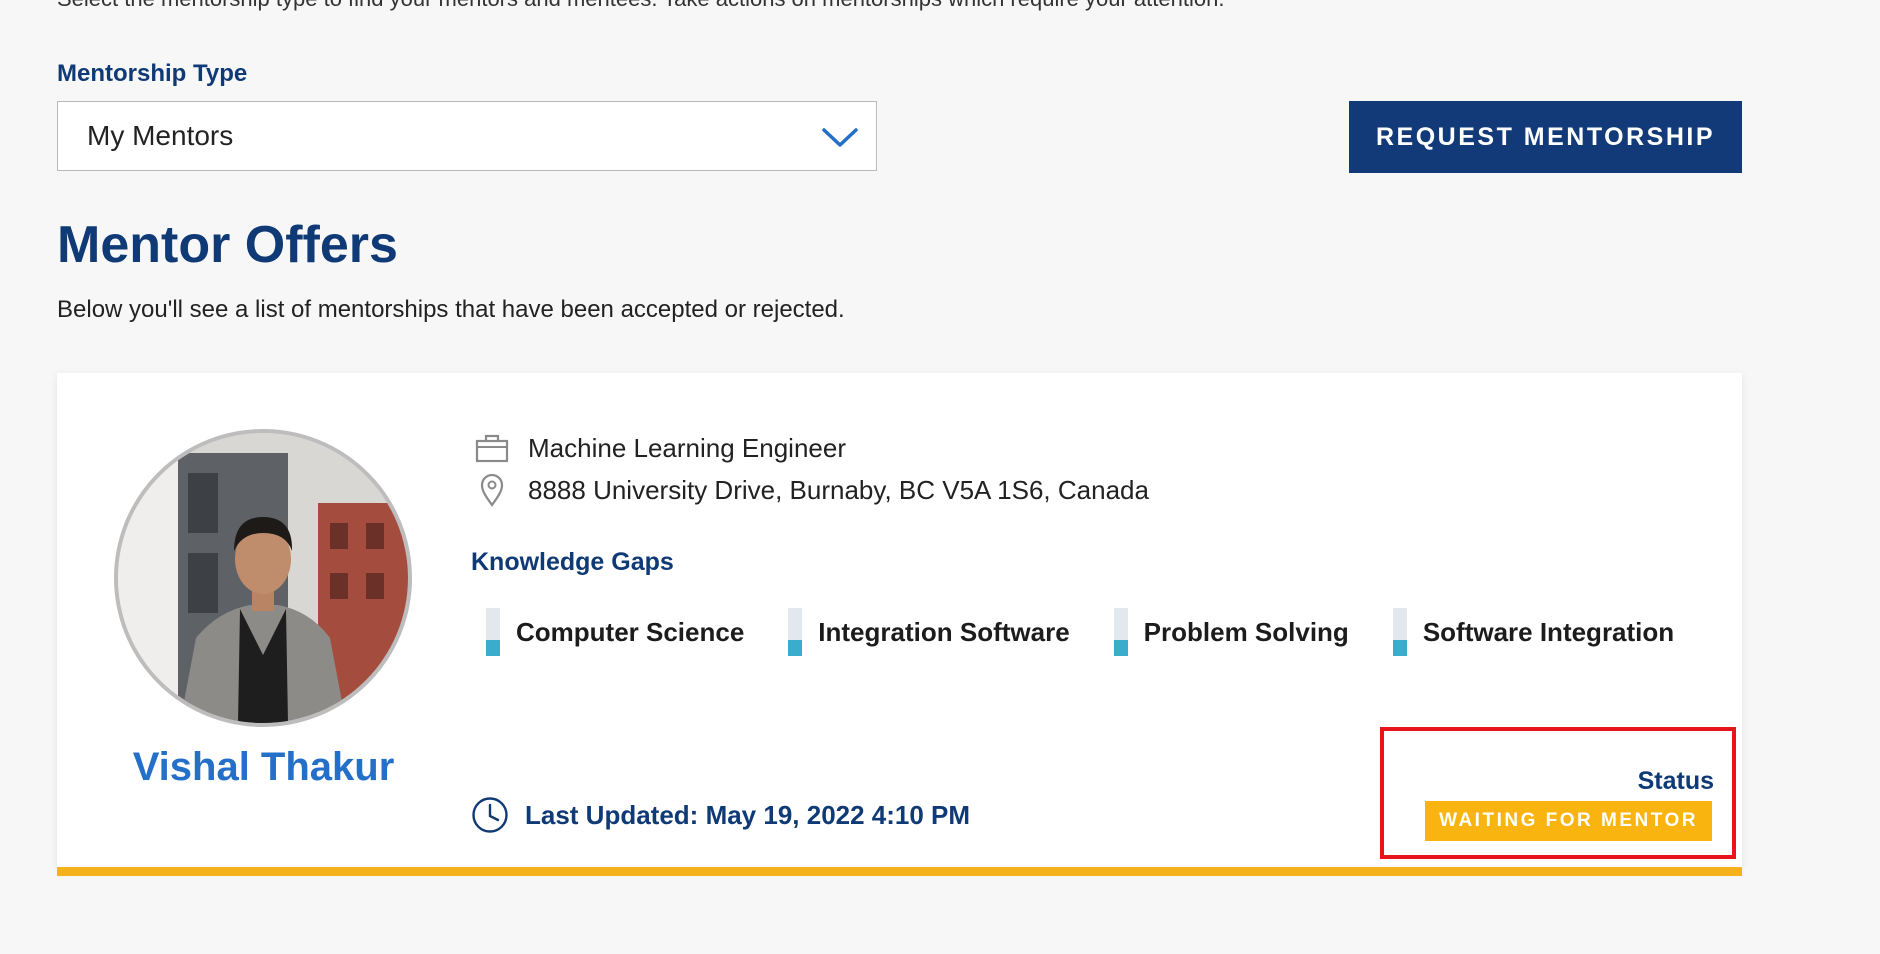  What do you see at coordinates (1246, 631) in the screenshot?
I see `knowledge-gap-label: Problem Solving` at bounding box center [1246, 631].